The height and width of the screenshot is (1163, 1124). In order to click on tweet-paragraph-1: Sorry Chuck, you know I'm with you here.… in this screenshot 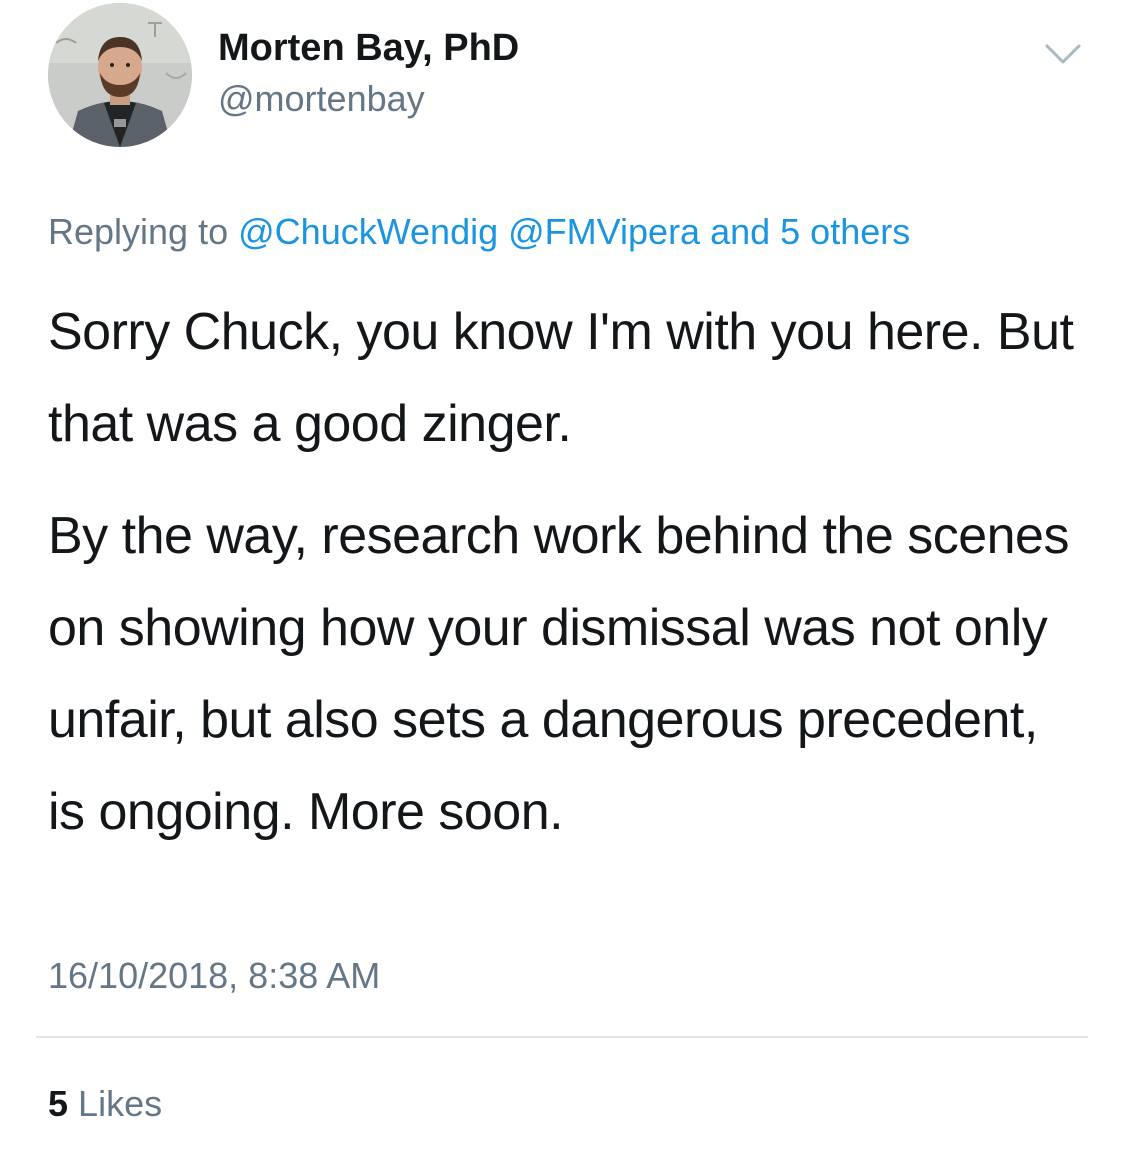, I will do `click(561, 378)`.